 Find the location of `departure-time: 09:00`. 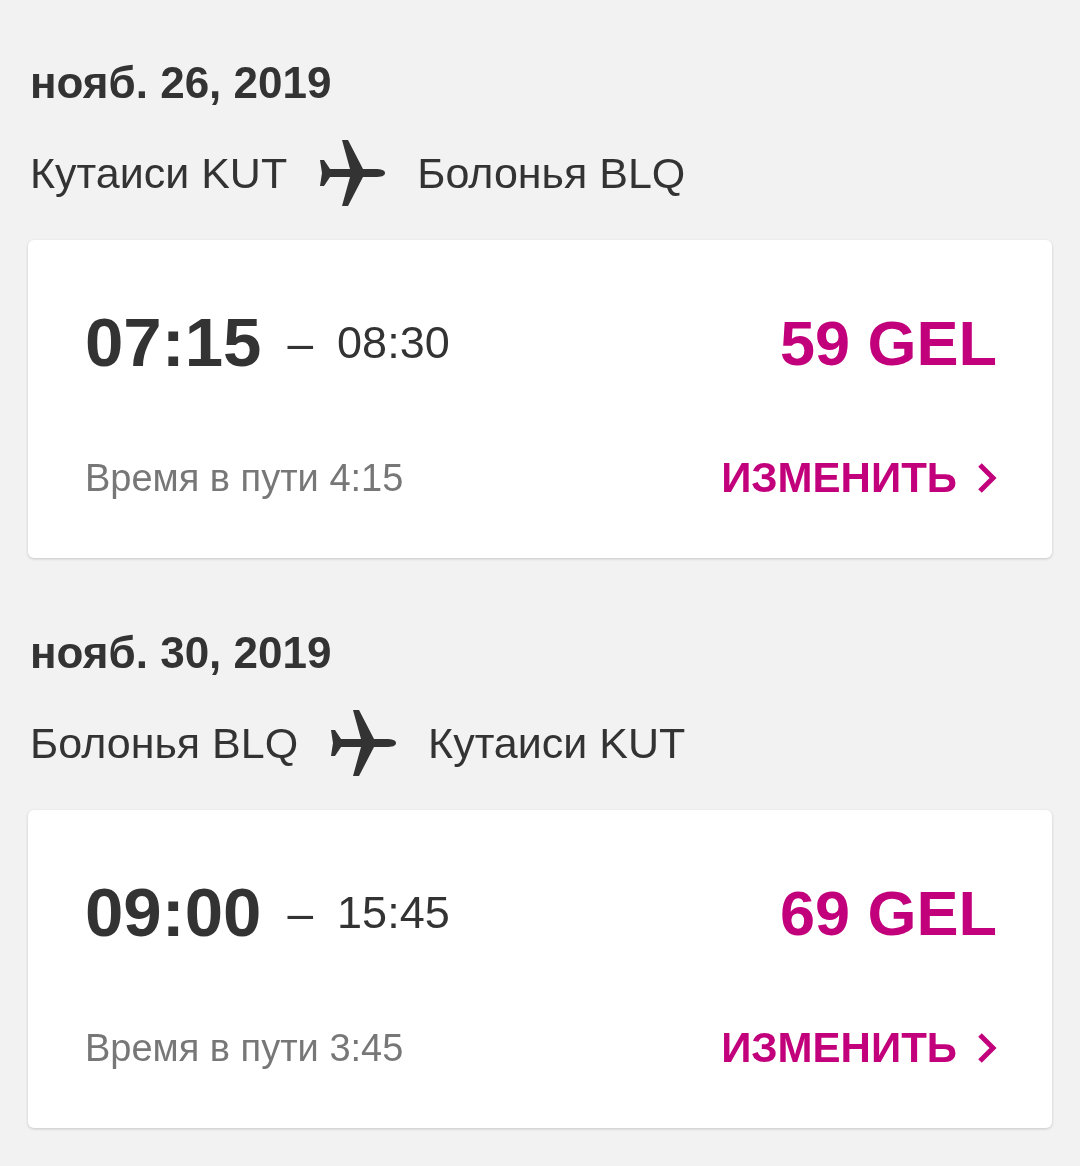

departure-time: 09:00 is located at coordinates (173, 913).